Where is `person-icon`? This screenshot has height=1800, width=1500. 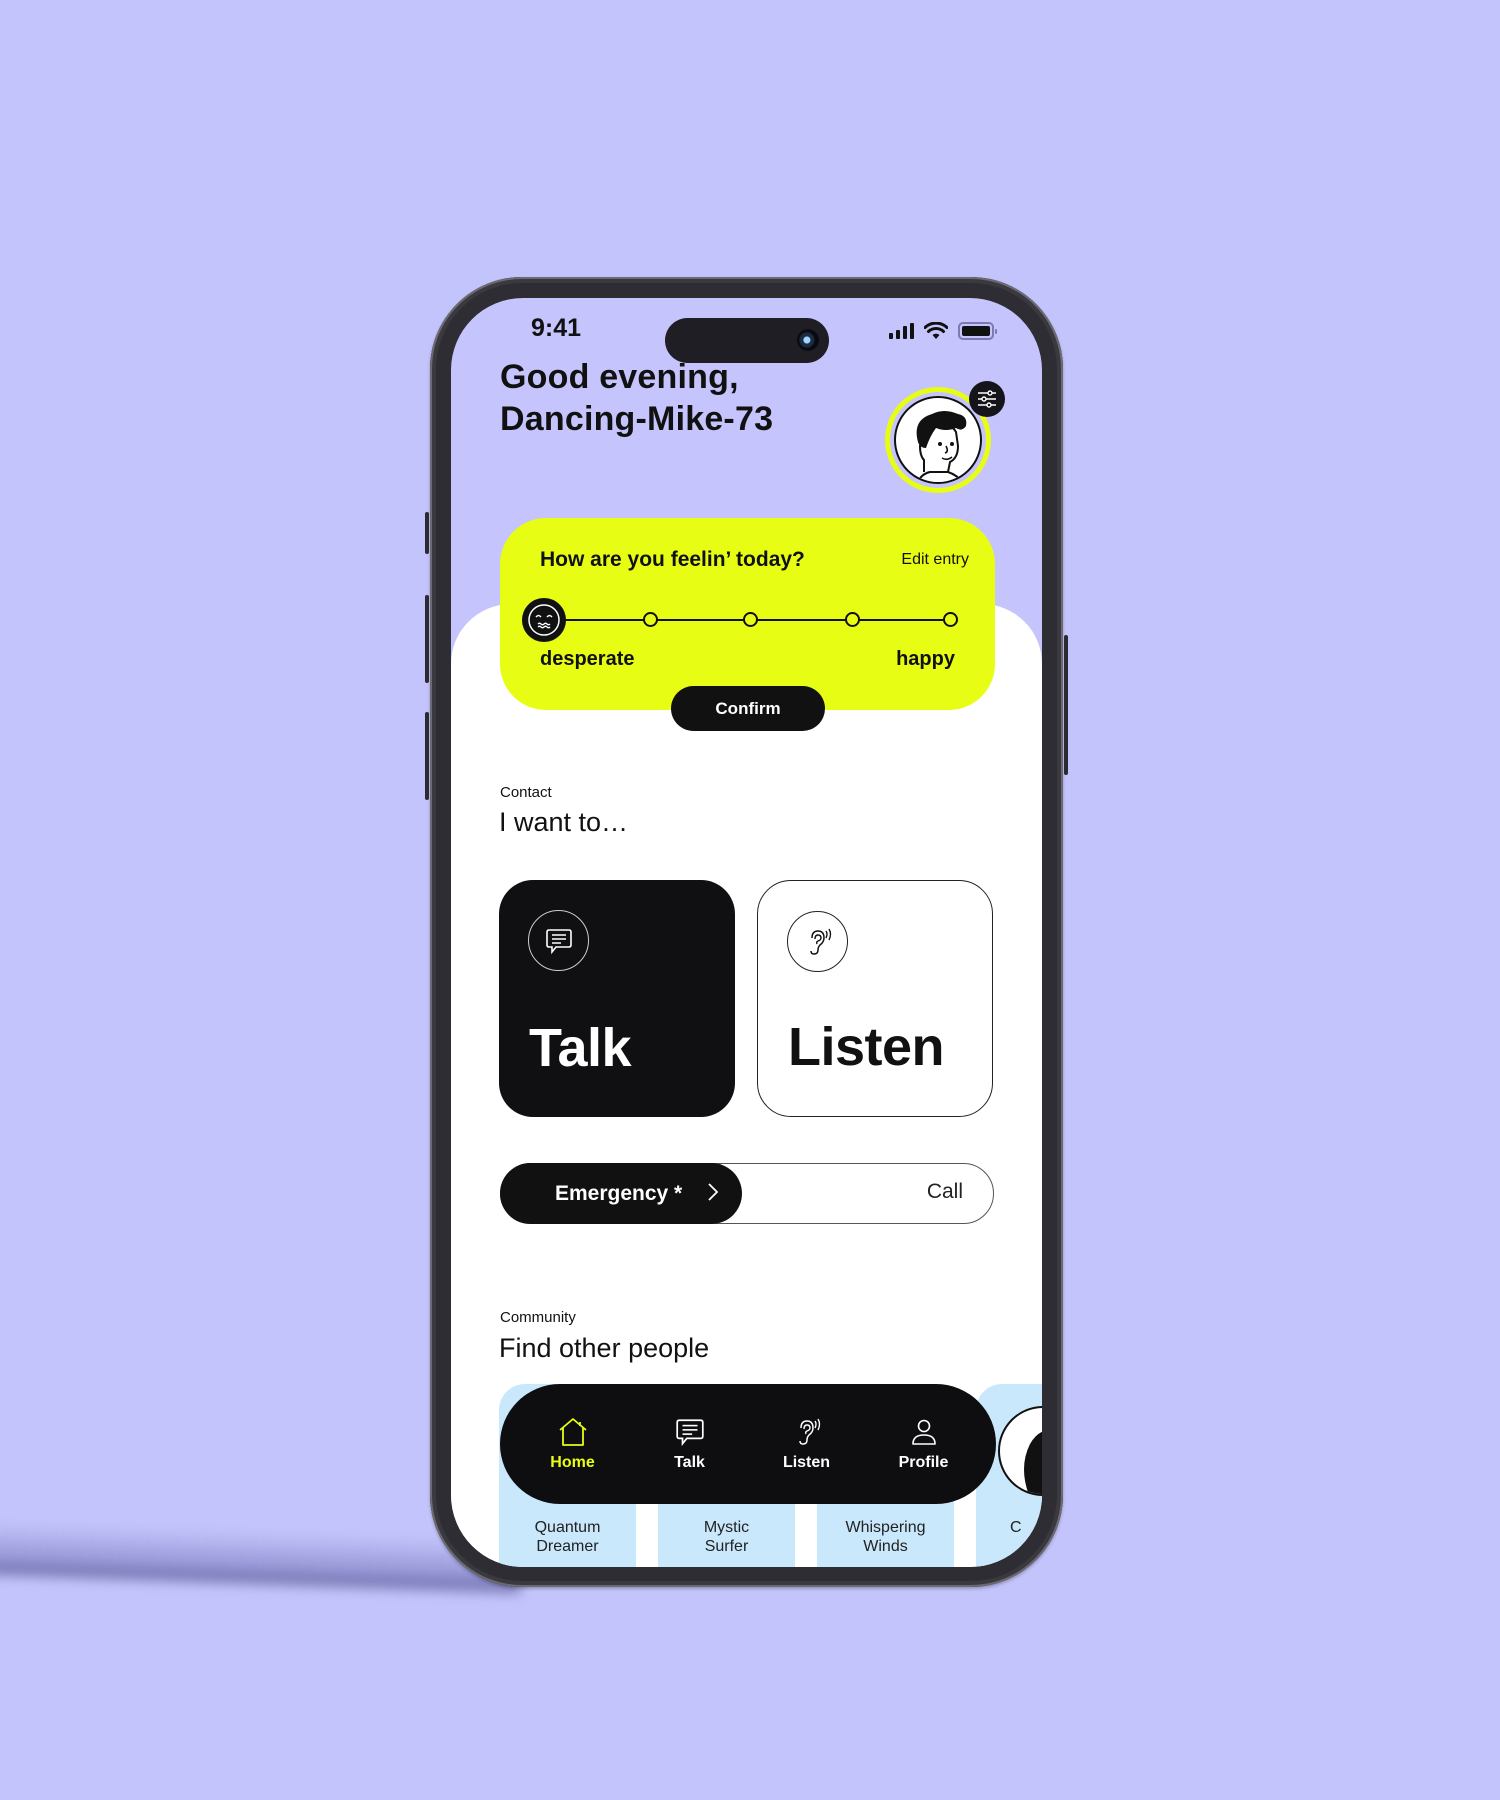
person-icon is located at coordinates (923, 1432).